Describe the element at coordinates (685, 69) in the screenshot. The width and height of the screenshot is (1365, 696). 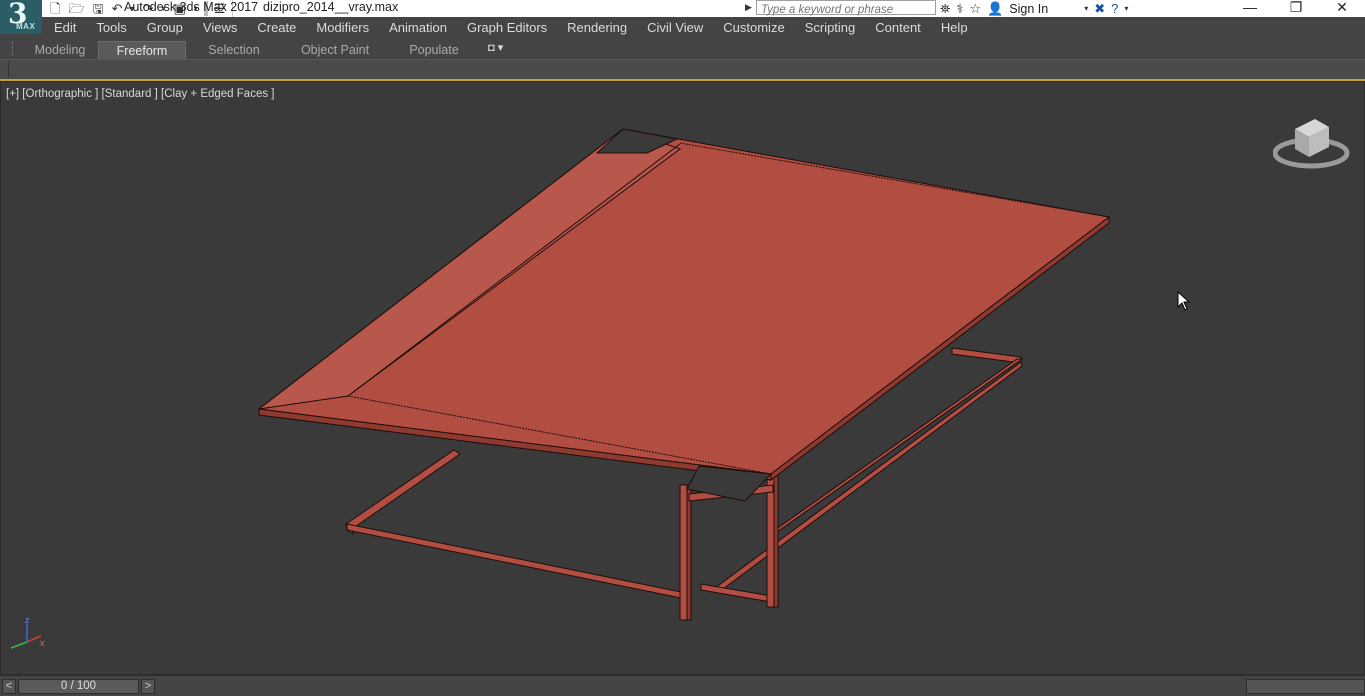
I see `ribbon-panel-inner` at that location.